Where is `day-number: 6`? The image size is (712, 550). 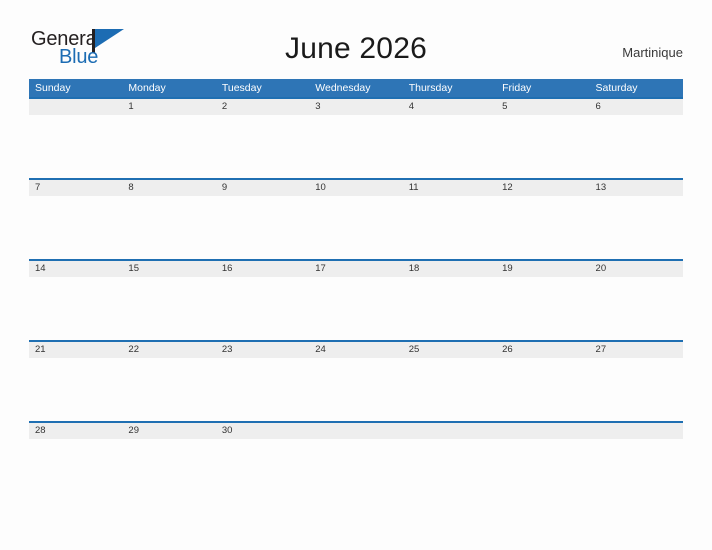
day-number: 6 is located at coordinates (598, 106).